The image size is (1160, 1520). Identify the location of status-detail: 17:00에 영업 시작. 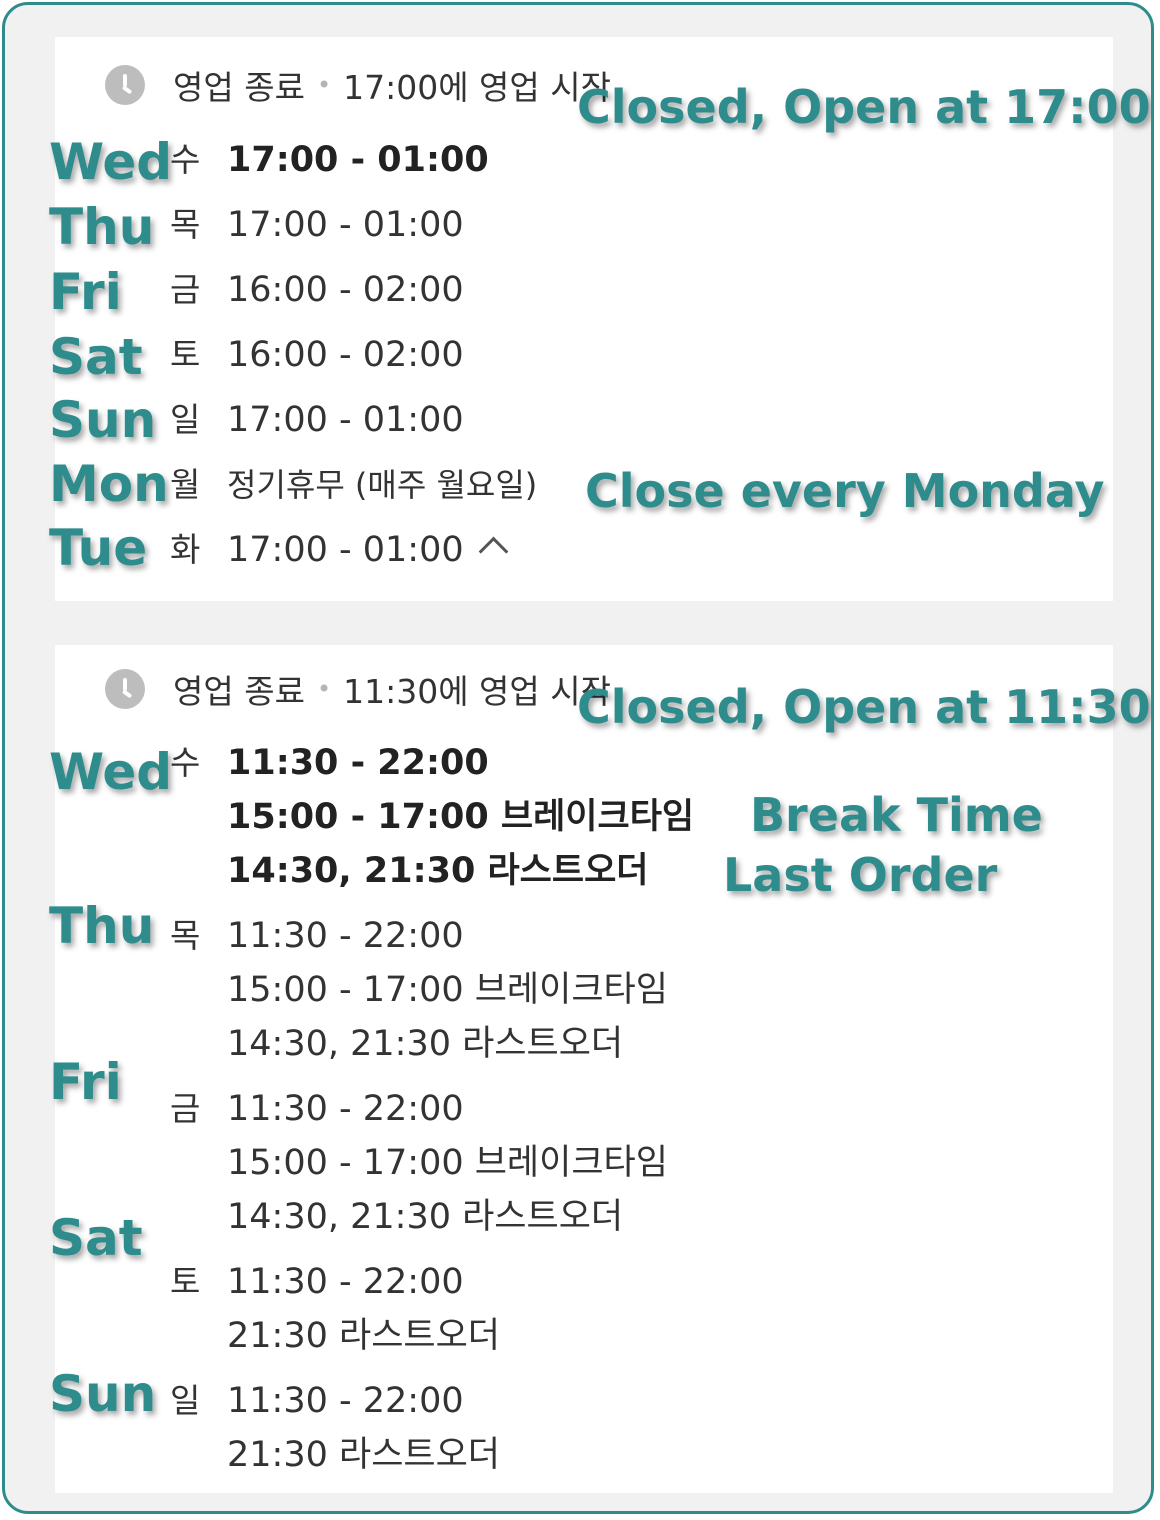
(477, 87).